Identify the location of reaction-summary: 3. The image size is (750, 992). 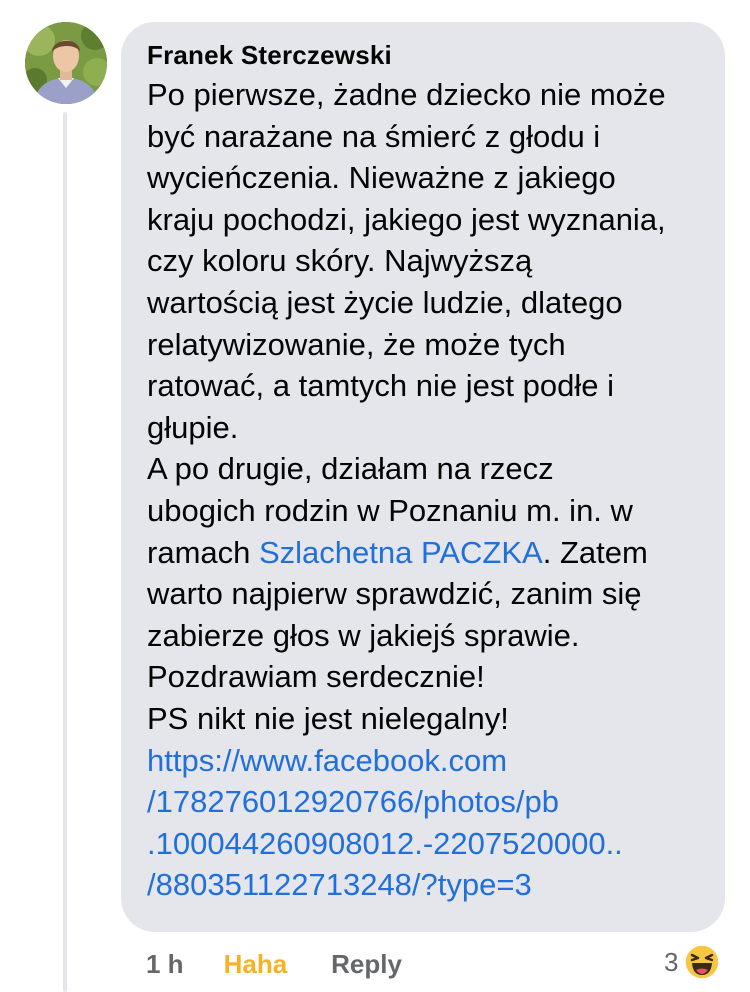
(692, 962).